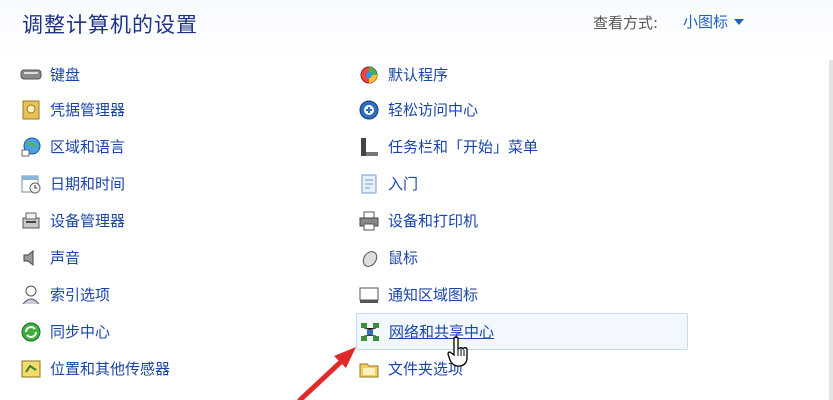 The height and width of the screenshot is (400, 833). I want to click on item-date-time: 日期和时间, so click(175, 183).